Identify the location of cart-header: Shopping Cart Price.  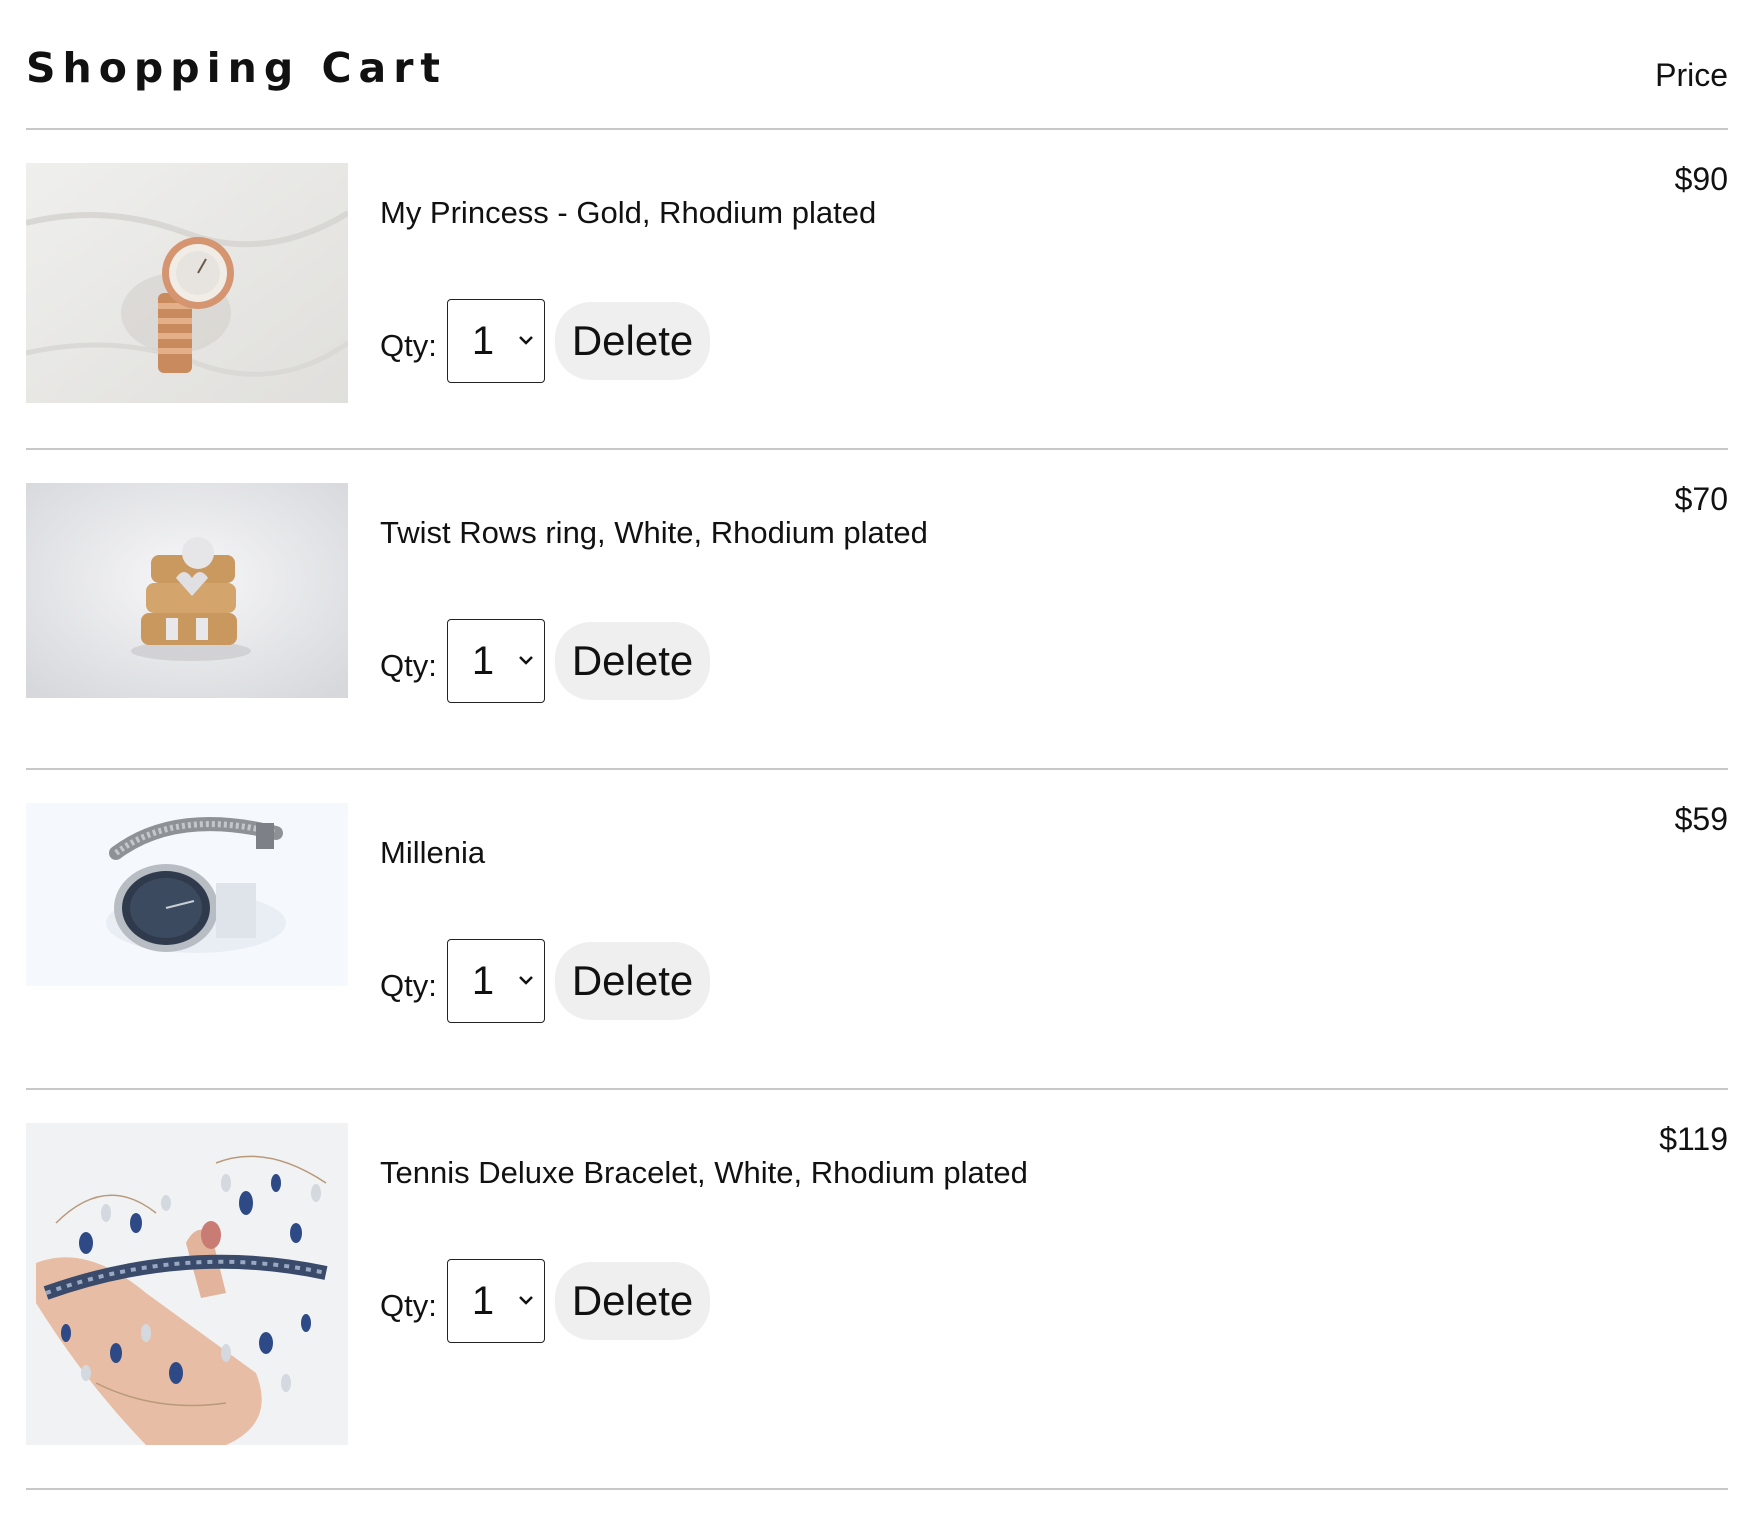
(877, 65).